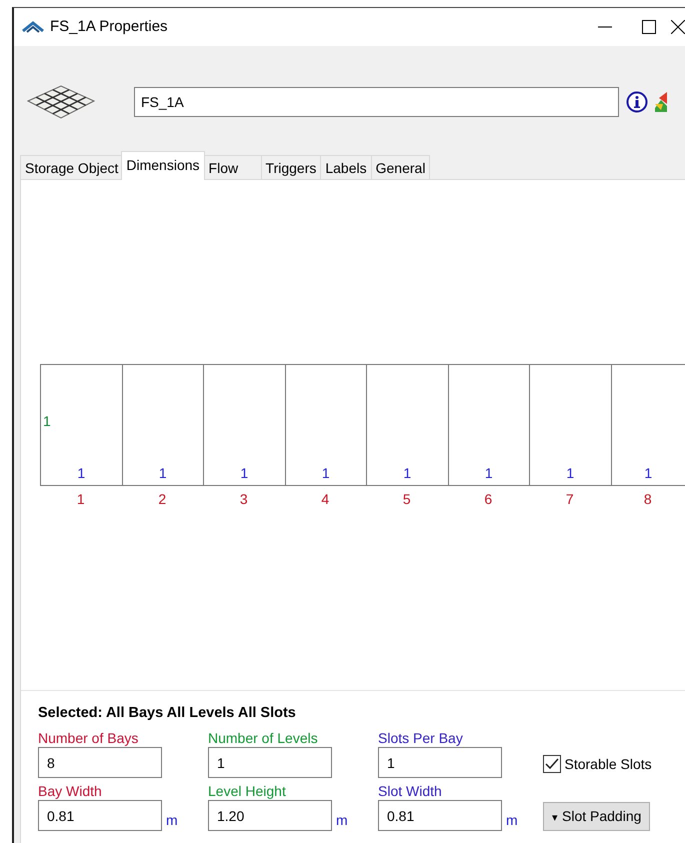 This screenshot has height=843, width=685. I want to click on bay-number: 6, so click(488, 499).